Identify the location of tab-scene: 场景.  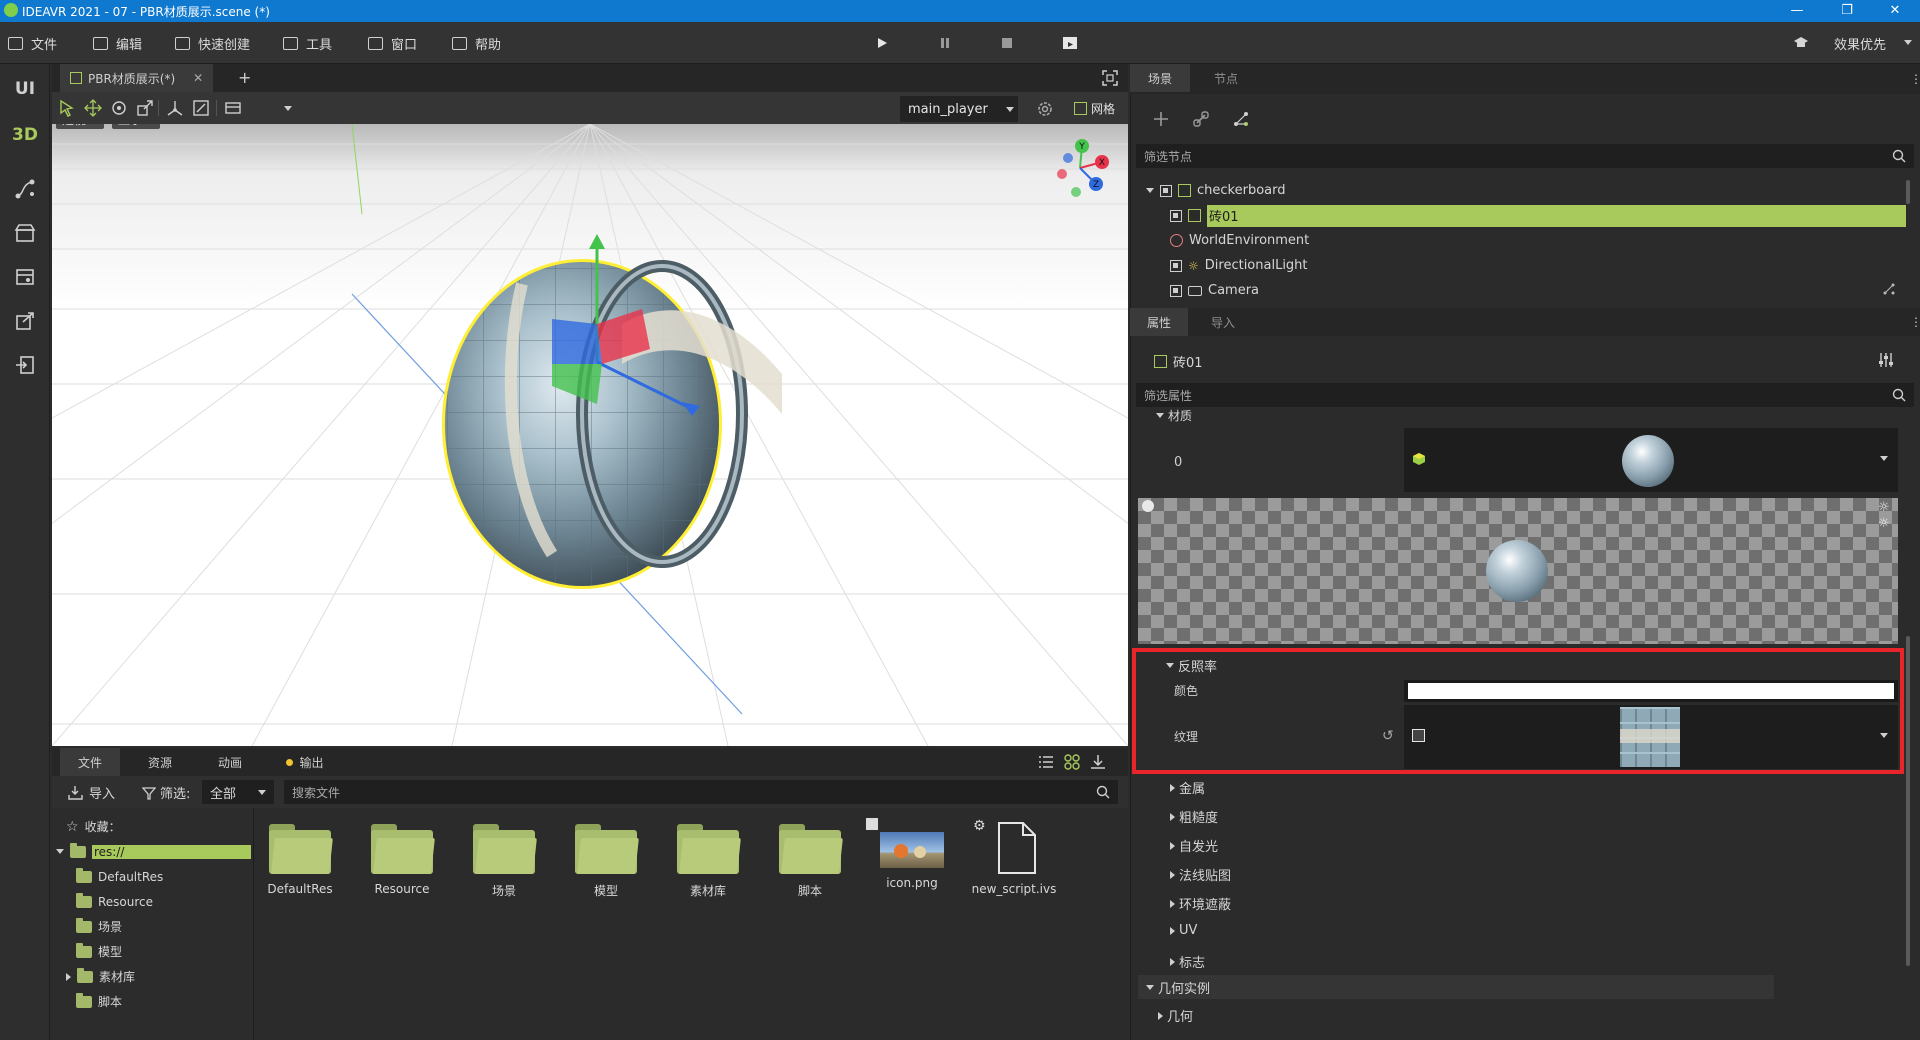
(1160, 78).